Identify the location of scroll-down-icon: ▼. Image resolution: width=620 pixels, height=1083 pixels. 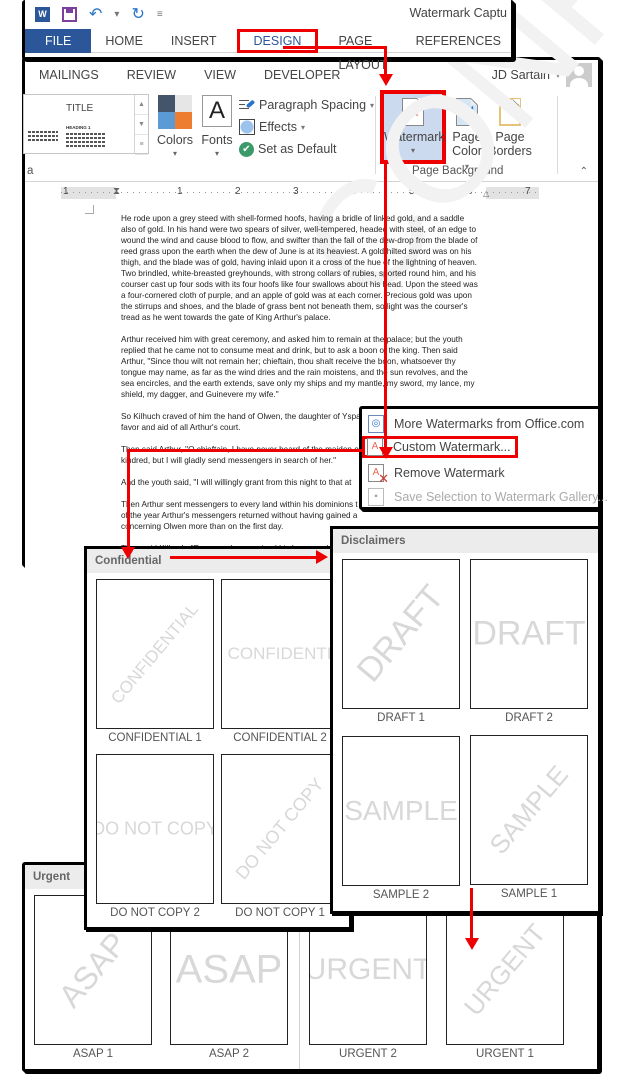
(141, 125).